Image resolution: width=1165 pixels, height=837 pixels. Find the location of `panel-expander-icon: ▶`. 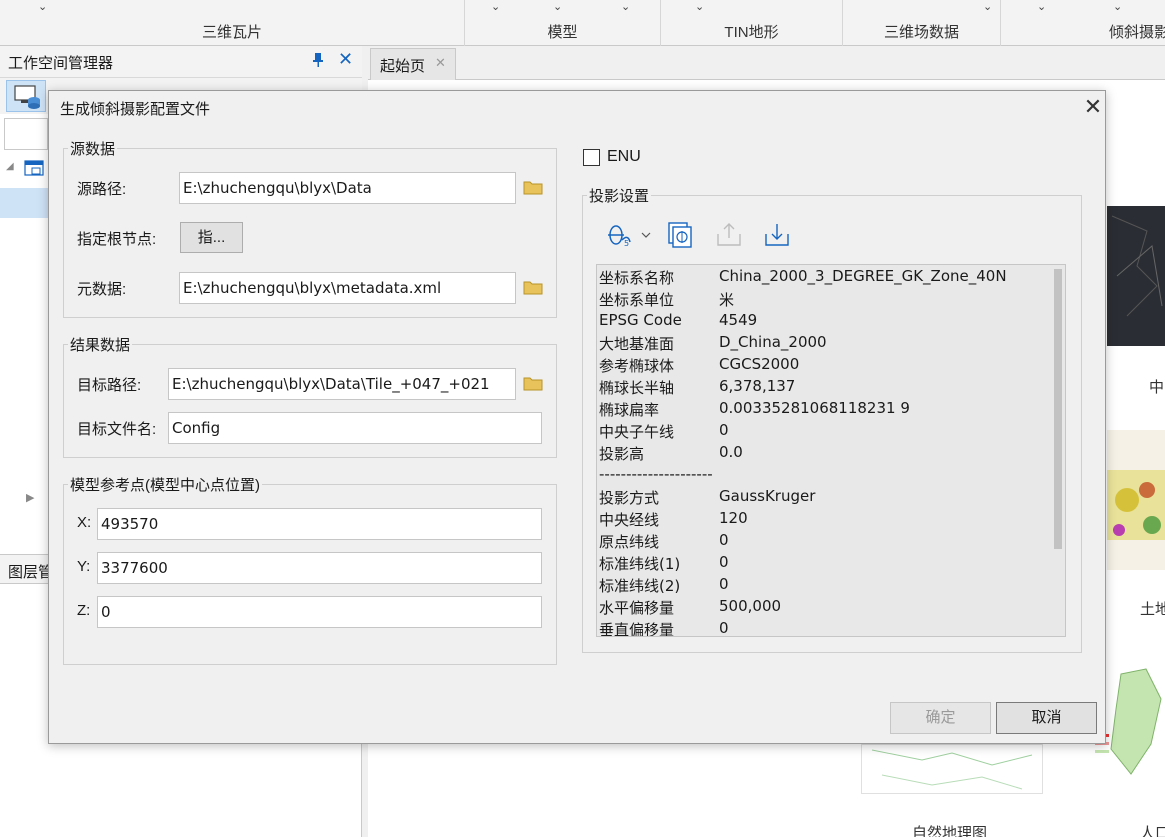

panel-expander-icon: ▶ is located at coordinates (30, 497).